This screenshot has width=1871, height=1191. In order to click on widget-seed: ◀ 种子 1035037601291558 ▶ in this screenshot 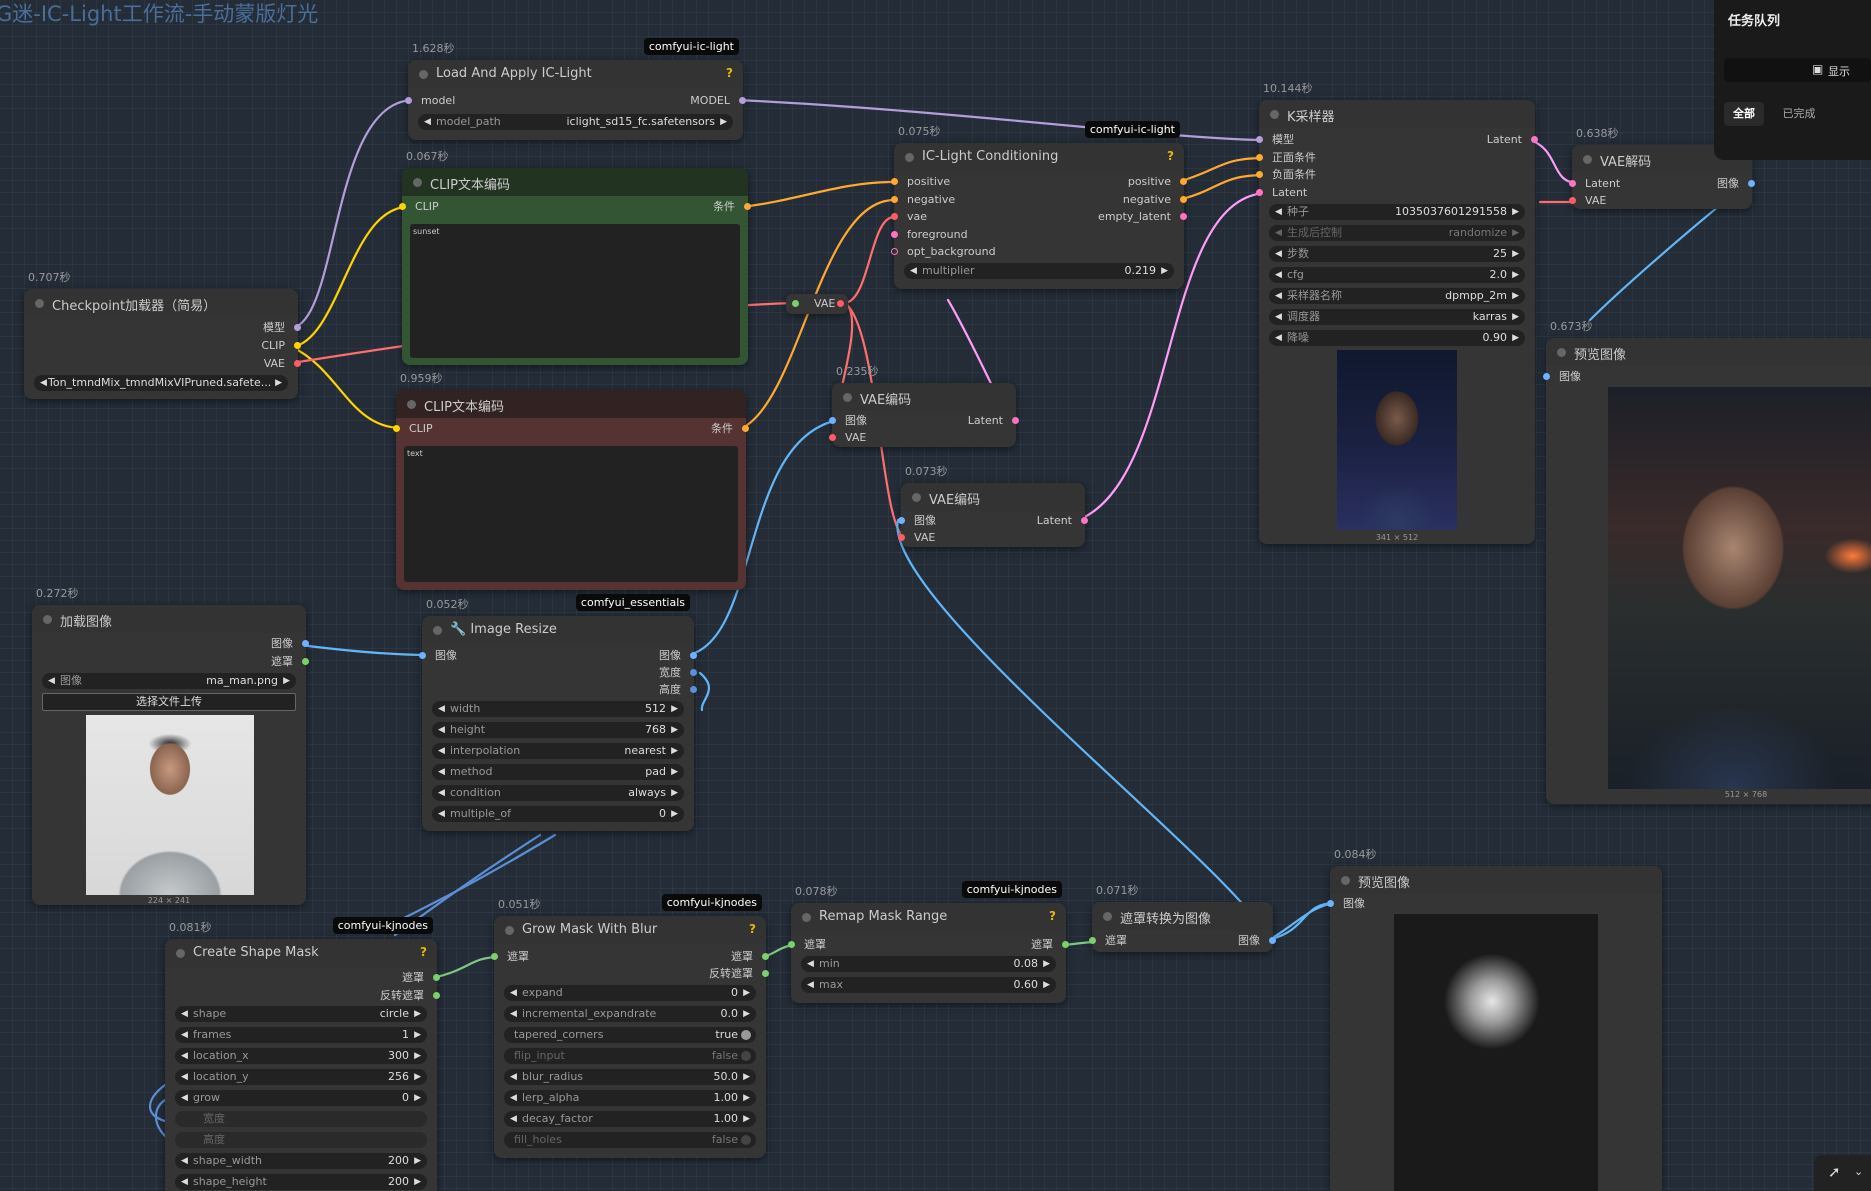, I will do `click(1397, 212)`.